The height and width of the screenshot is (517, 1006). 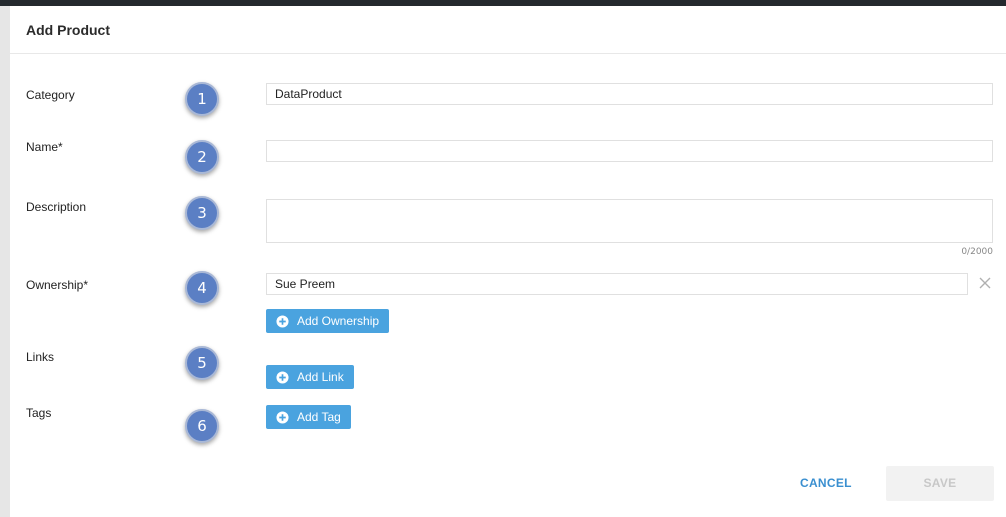 I want to click on links-label: Links, so click(x=40, y=357).